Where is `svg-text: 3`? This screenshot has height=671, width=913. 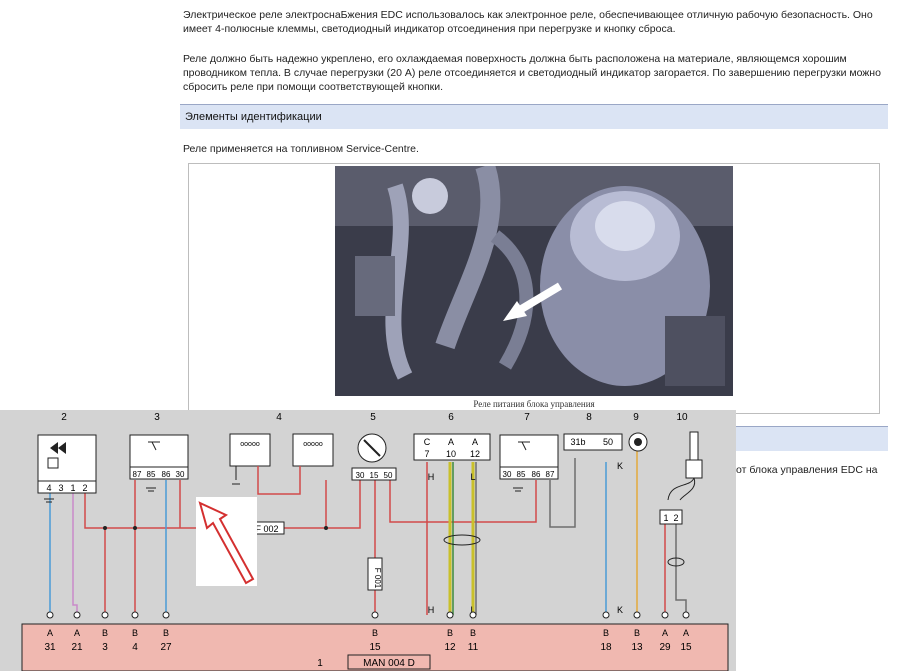 svg-text: 3 is located at coordinates (60, 488).